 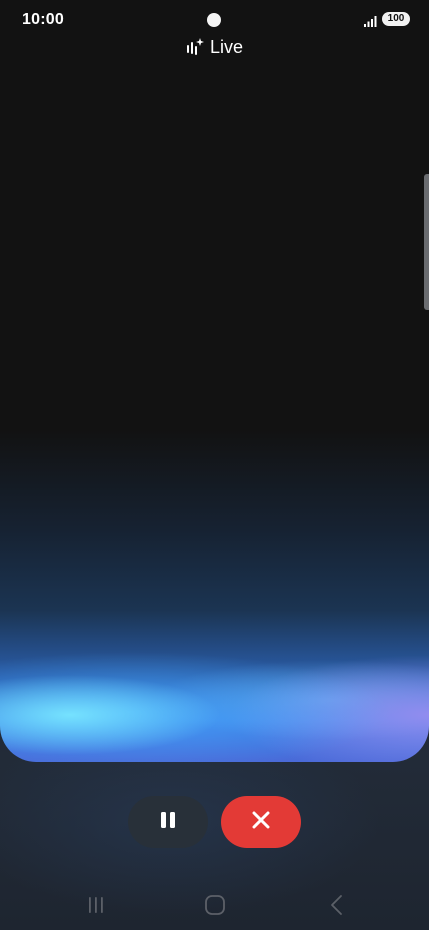 What do you see at coordinates (337, 905) in the screenshot?
I see `back-icon` at bounding box center [337, 905].